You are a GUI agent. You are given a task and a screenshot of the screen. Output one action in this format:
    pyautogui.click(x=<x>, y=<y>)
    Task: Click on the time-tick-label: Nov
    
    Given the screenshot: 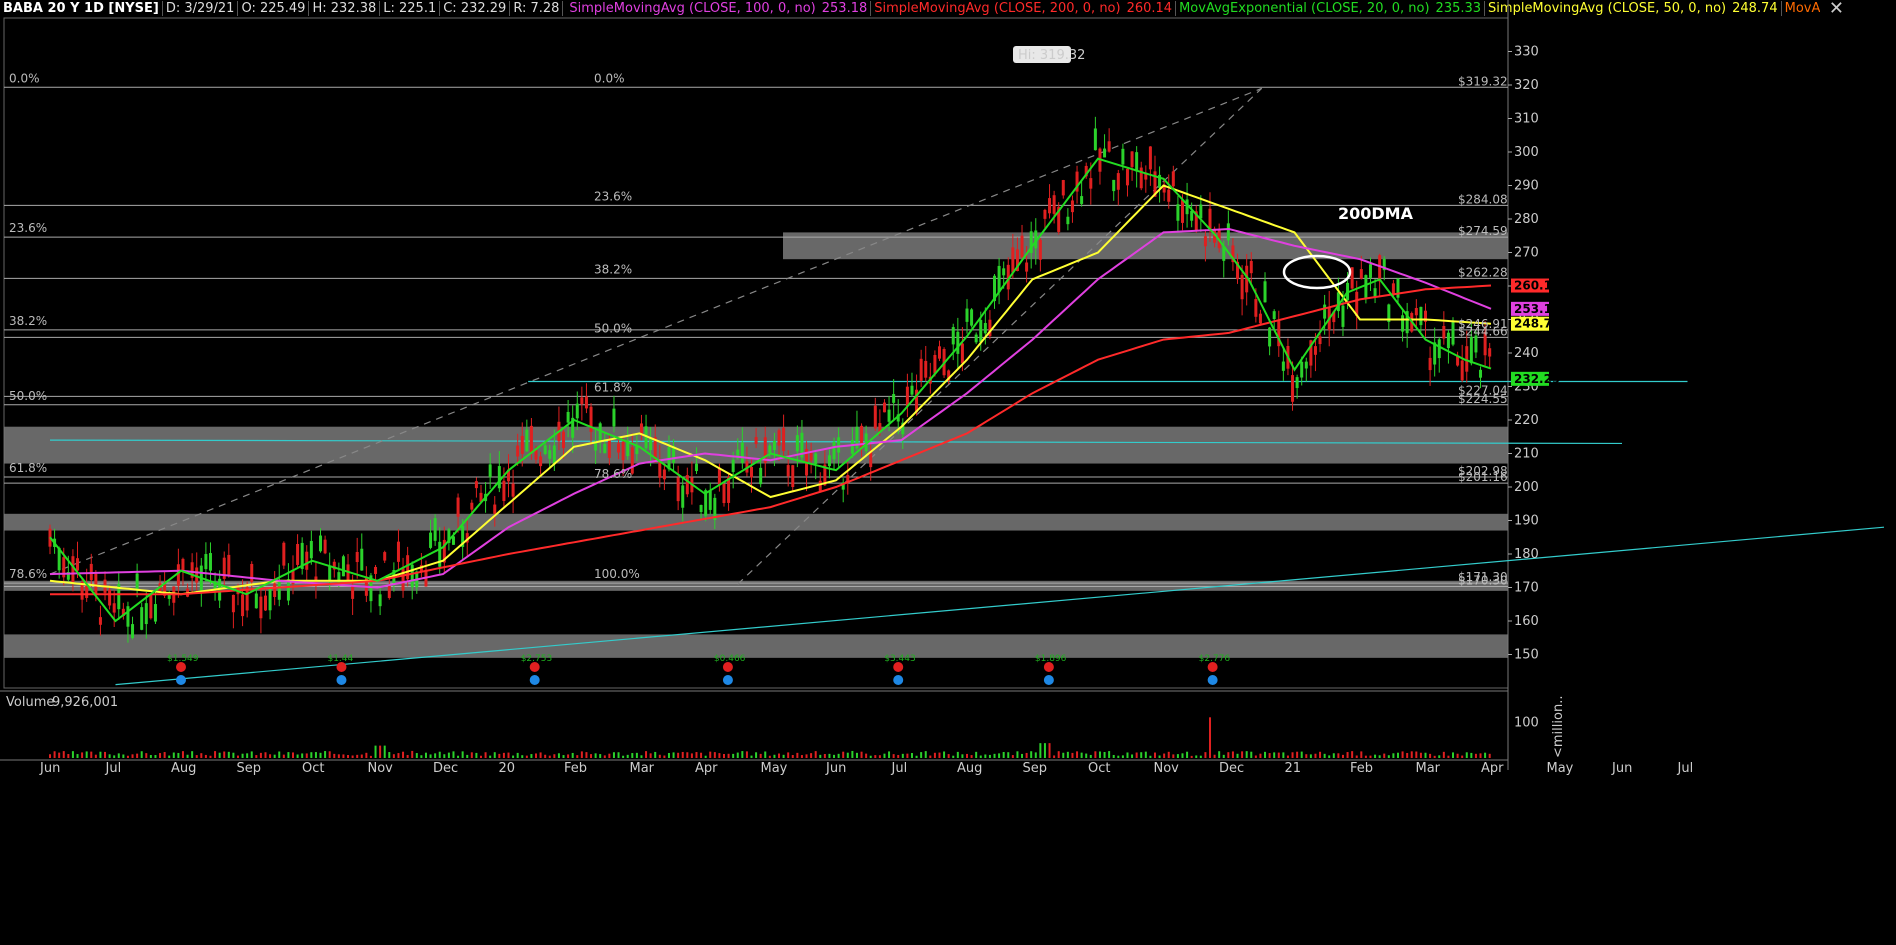 What is the action you would take?
    pyautogui.click(x=1167, y=768)
    